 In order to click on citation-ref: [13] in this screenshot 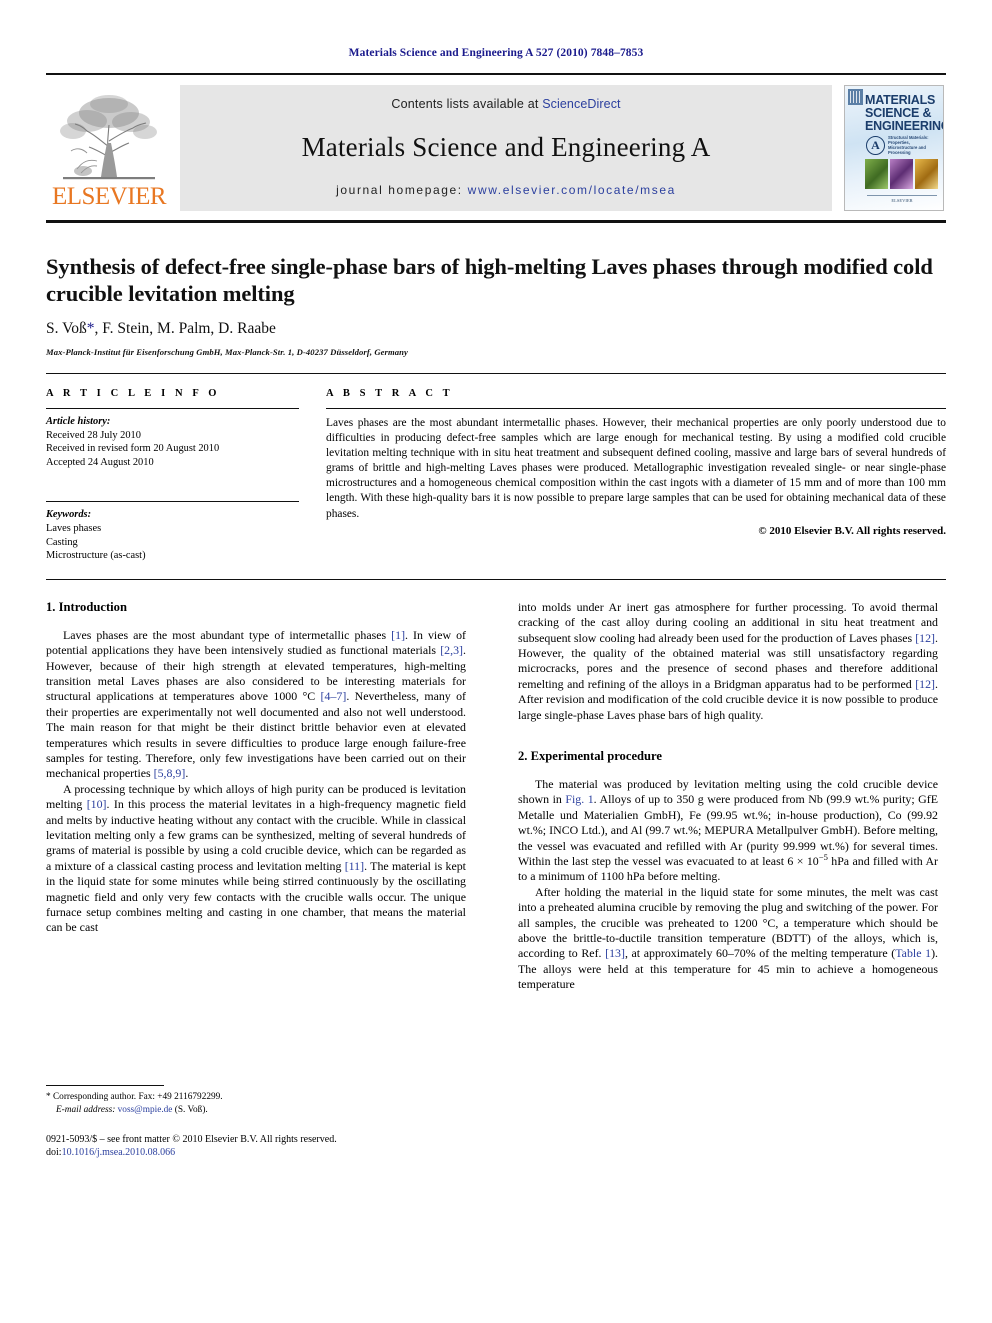, I will do `click(615, 953)`.